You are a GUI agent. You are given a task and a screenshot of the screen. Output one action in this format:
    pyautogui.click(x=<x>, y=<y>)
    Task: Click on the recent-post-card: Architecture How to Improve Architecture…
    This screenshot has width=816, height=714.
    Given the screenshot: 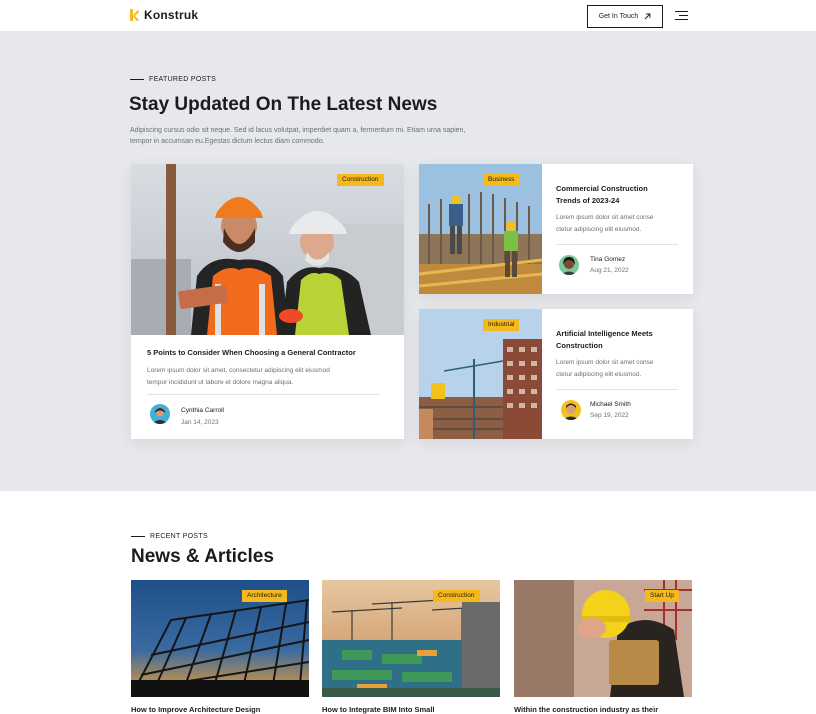 What is the action you would take?
    pyautogui.click(x=220, y=647)
    